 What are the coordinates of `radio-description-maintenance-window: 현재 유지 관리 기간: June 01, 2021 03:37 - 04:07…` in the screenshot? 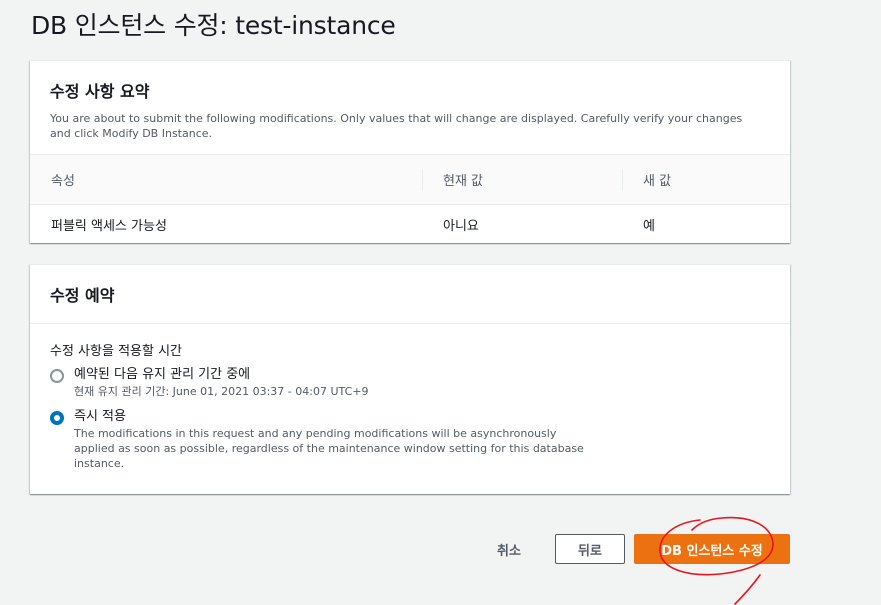 It's located at (221, 391).